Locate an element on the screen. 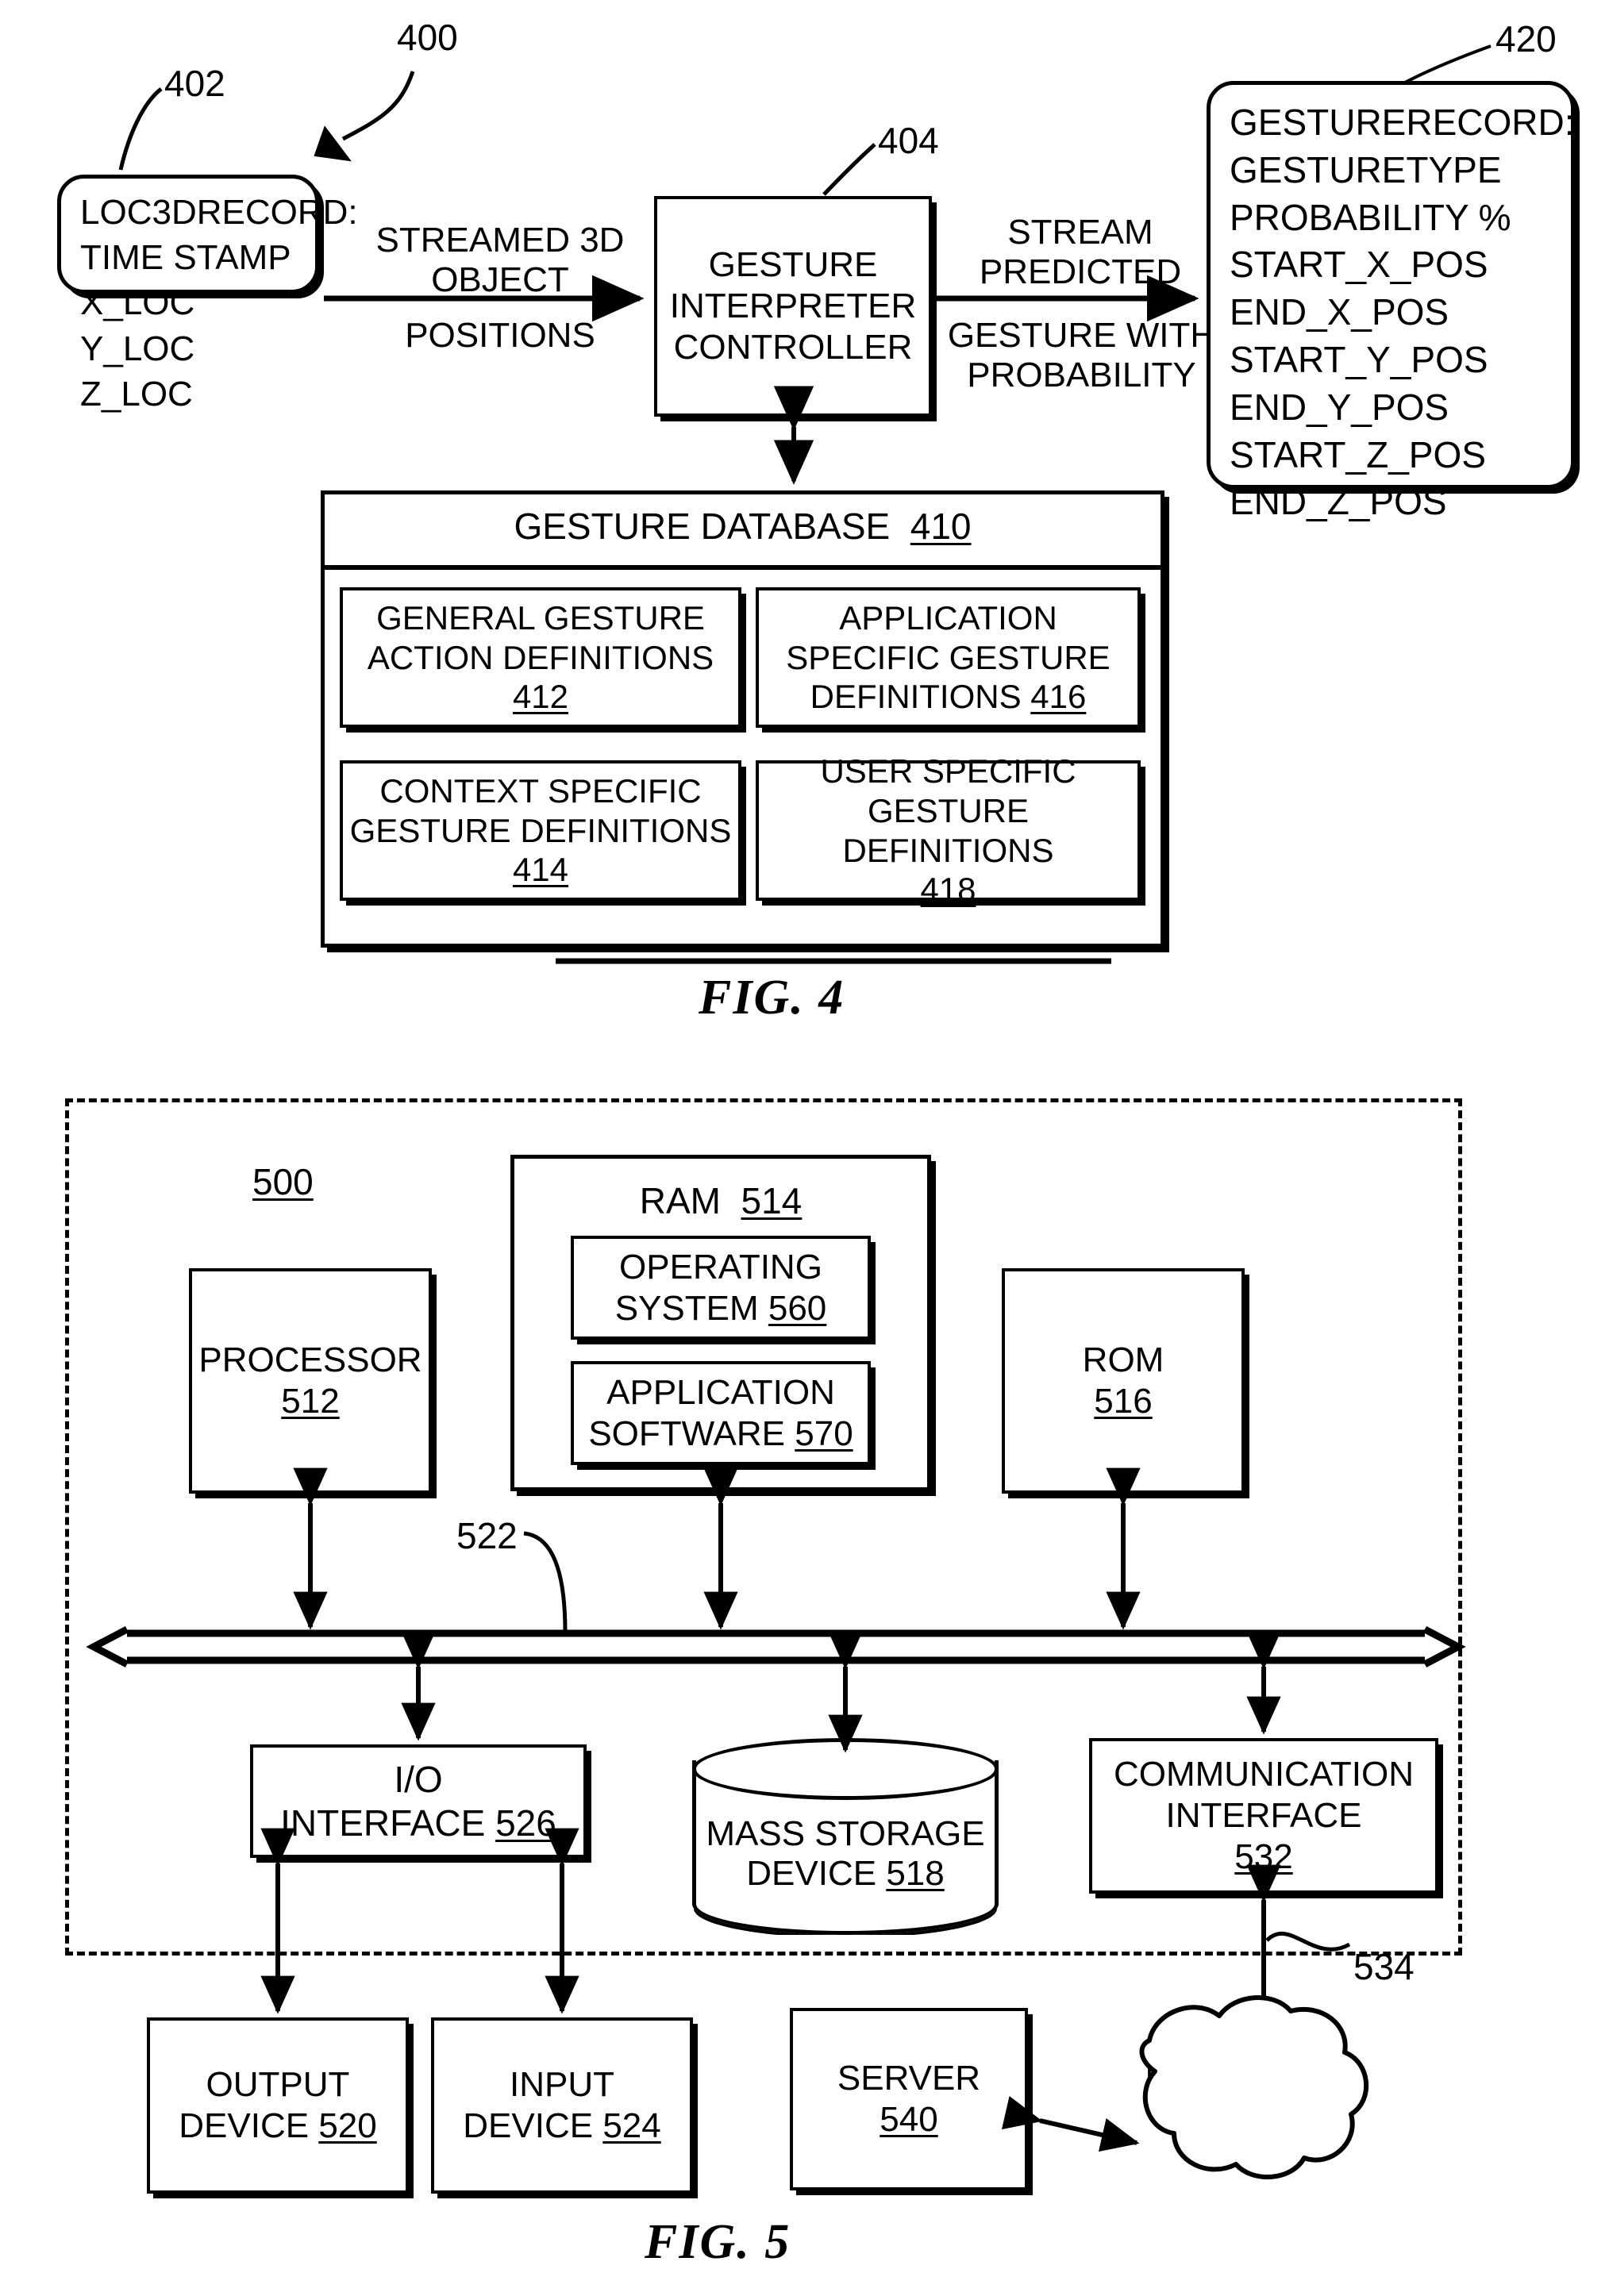 Image resolution: width=1609 pixels, height=2296 pixels. rom-ref: 516 is located at coordinates (1123, 1401).